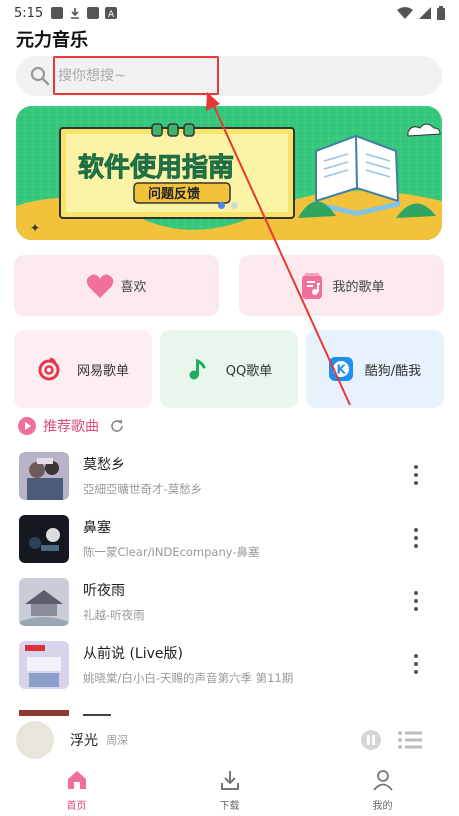 The height and width of the screenshot is (816, 459). I want to click on netease-playlist-card: 网易歌单, so click(83, 369).